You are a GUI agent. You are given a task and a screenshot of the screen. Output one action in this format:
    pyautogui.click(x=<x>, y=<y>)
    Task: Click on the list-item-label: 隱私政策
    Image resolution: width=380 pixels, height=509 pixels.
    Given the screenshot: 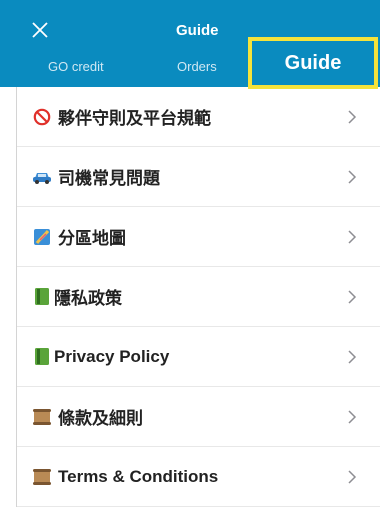 What is the action you would take?
    pyautogui.click(x=88, y=298)
    